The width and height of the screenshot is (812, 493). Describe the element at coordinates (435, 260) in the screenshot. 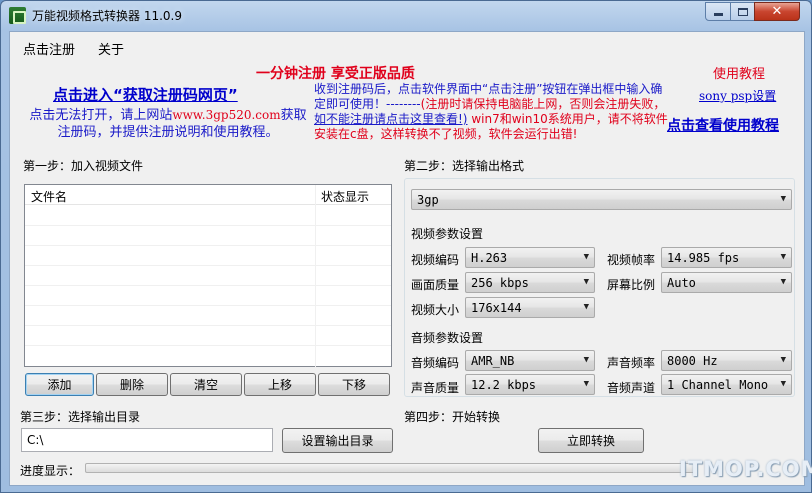

I see `video-codec-label: 视频编码` at that location.